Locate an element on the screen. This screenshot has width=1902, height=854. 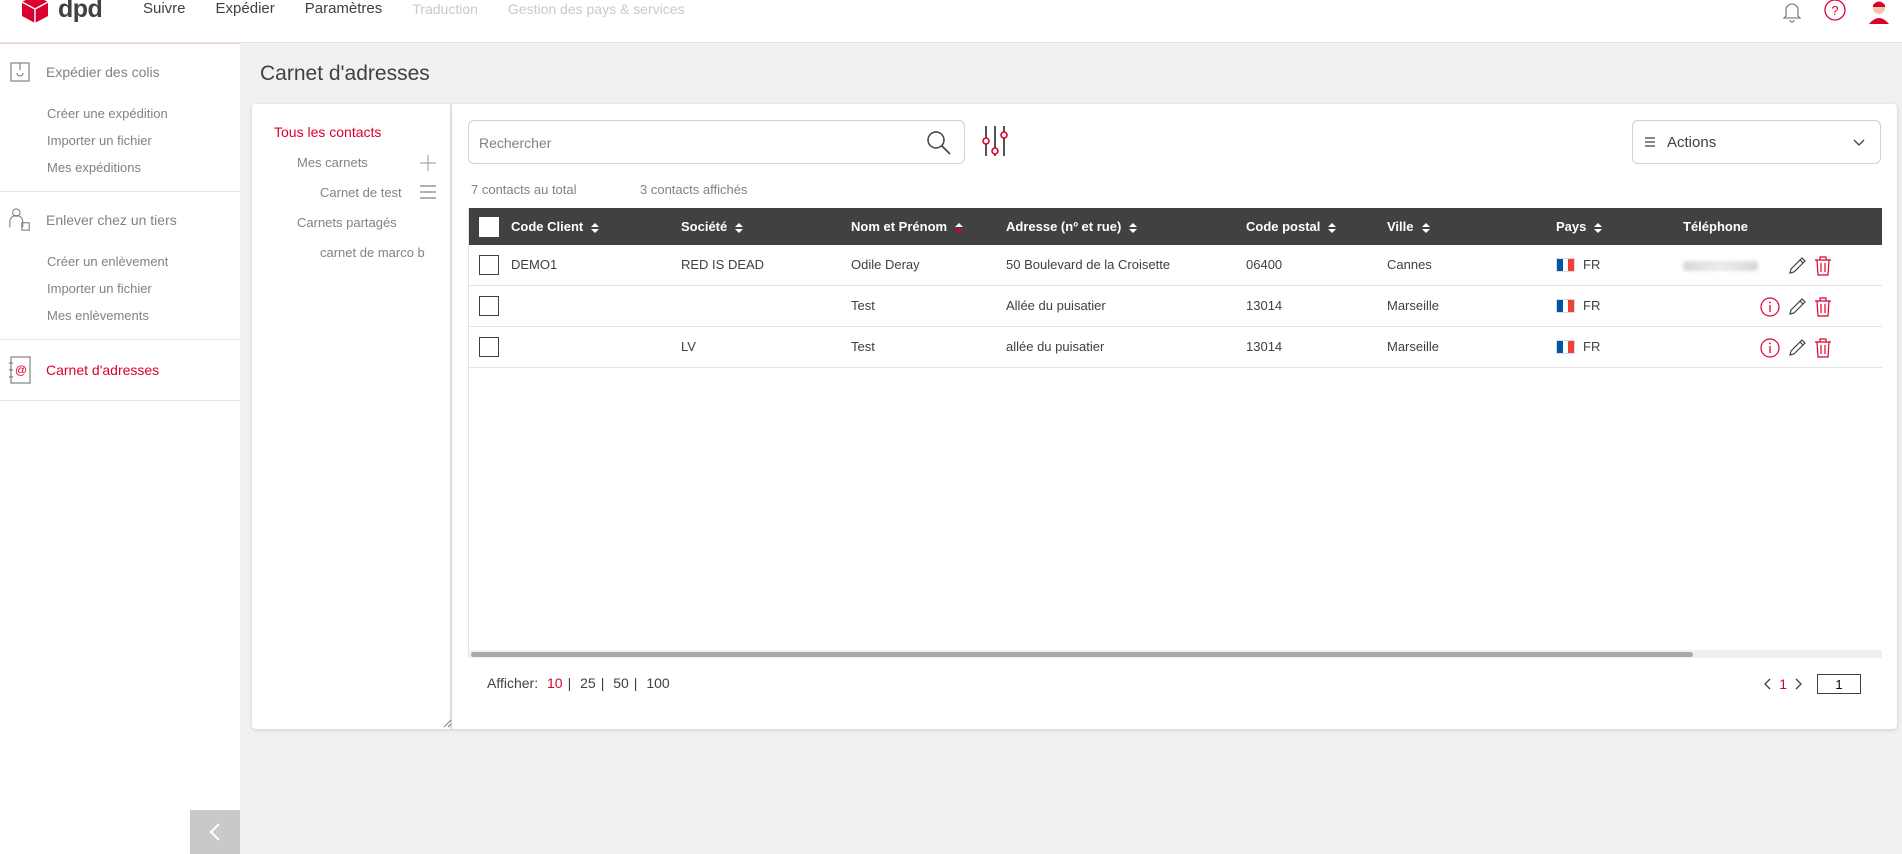
actions-dropdown: Actions is located at coordinates (1756, 142).